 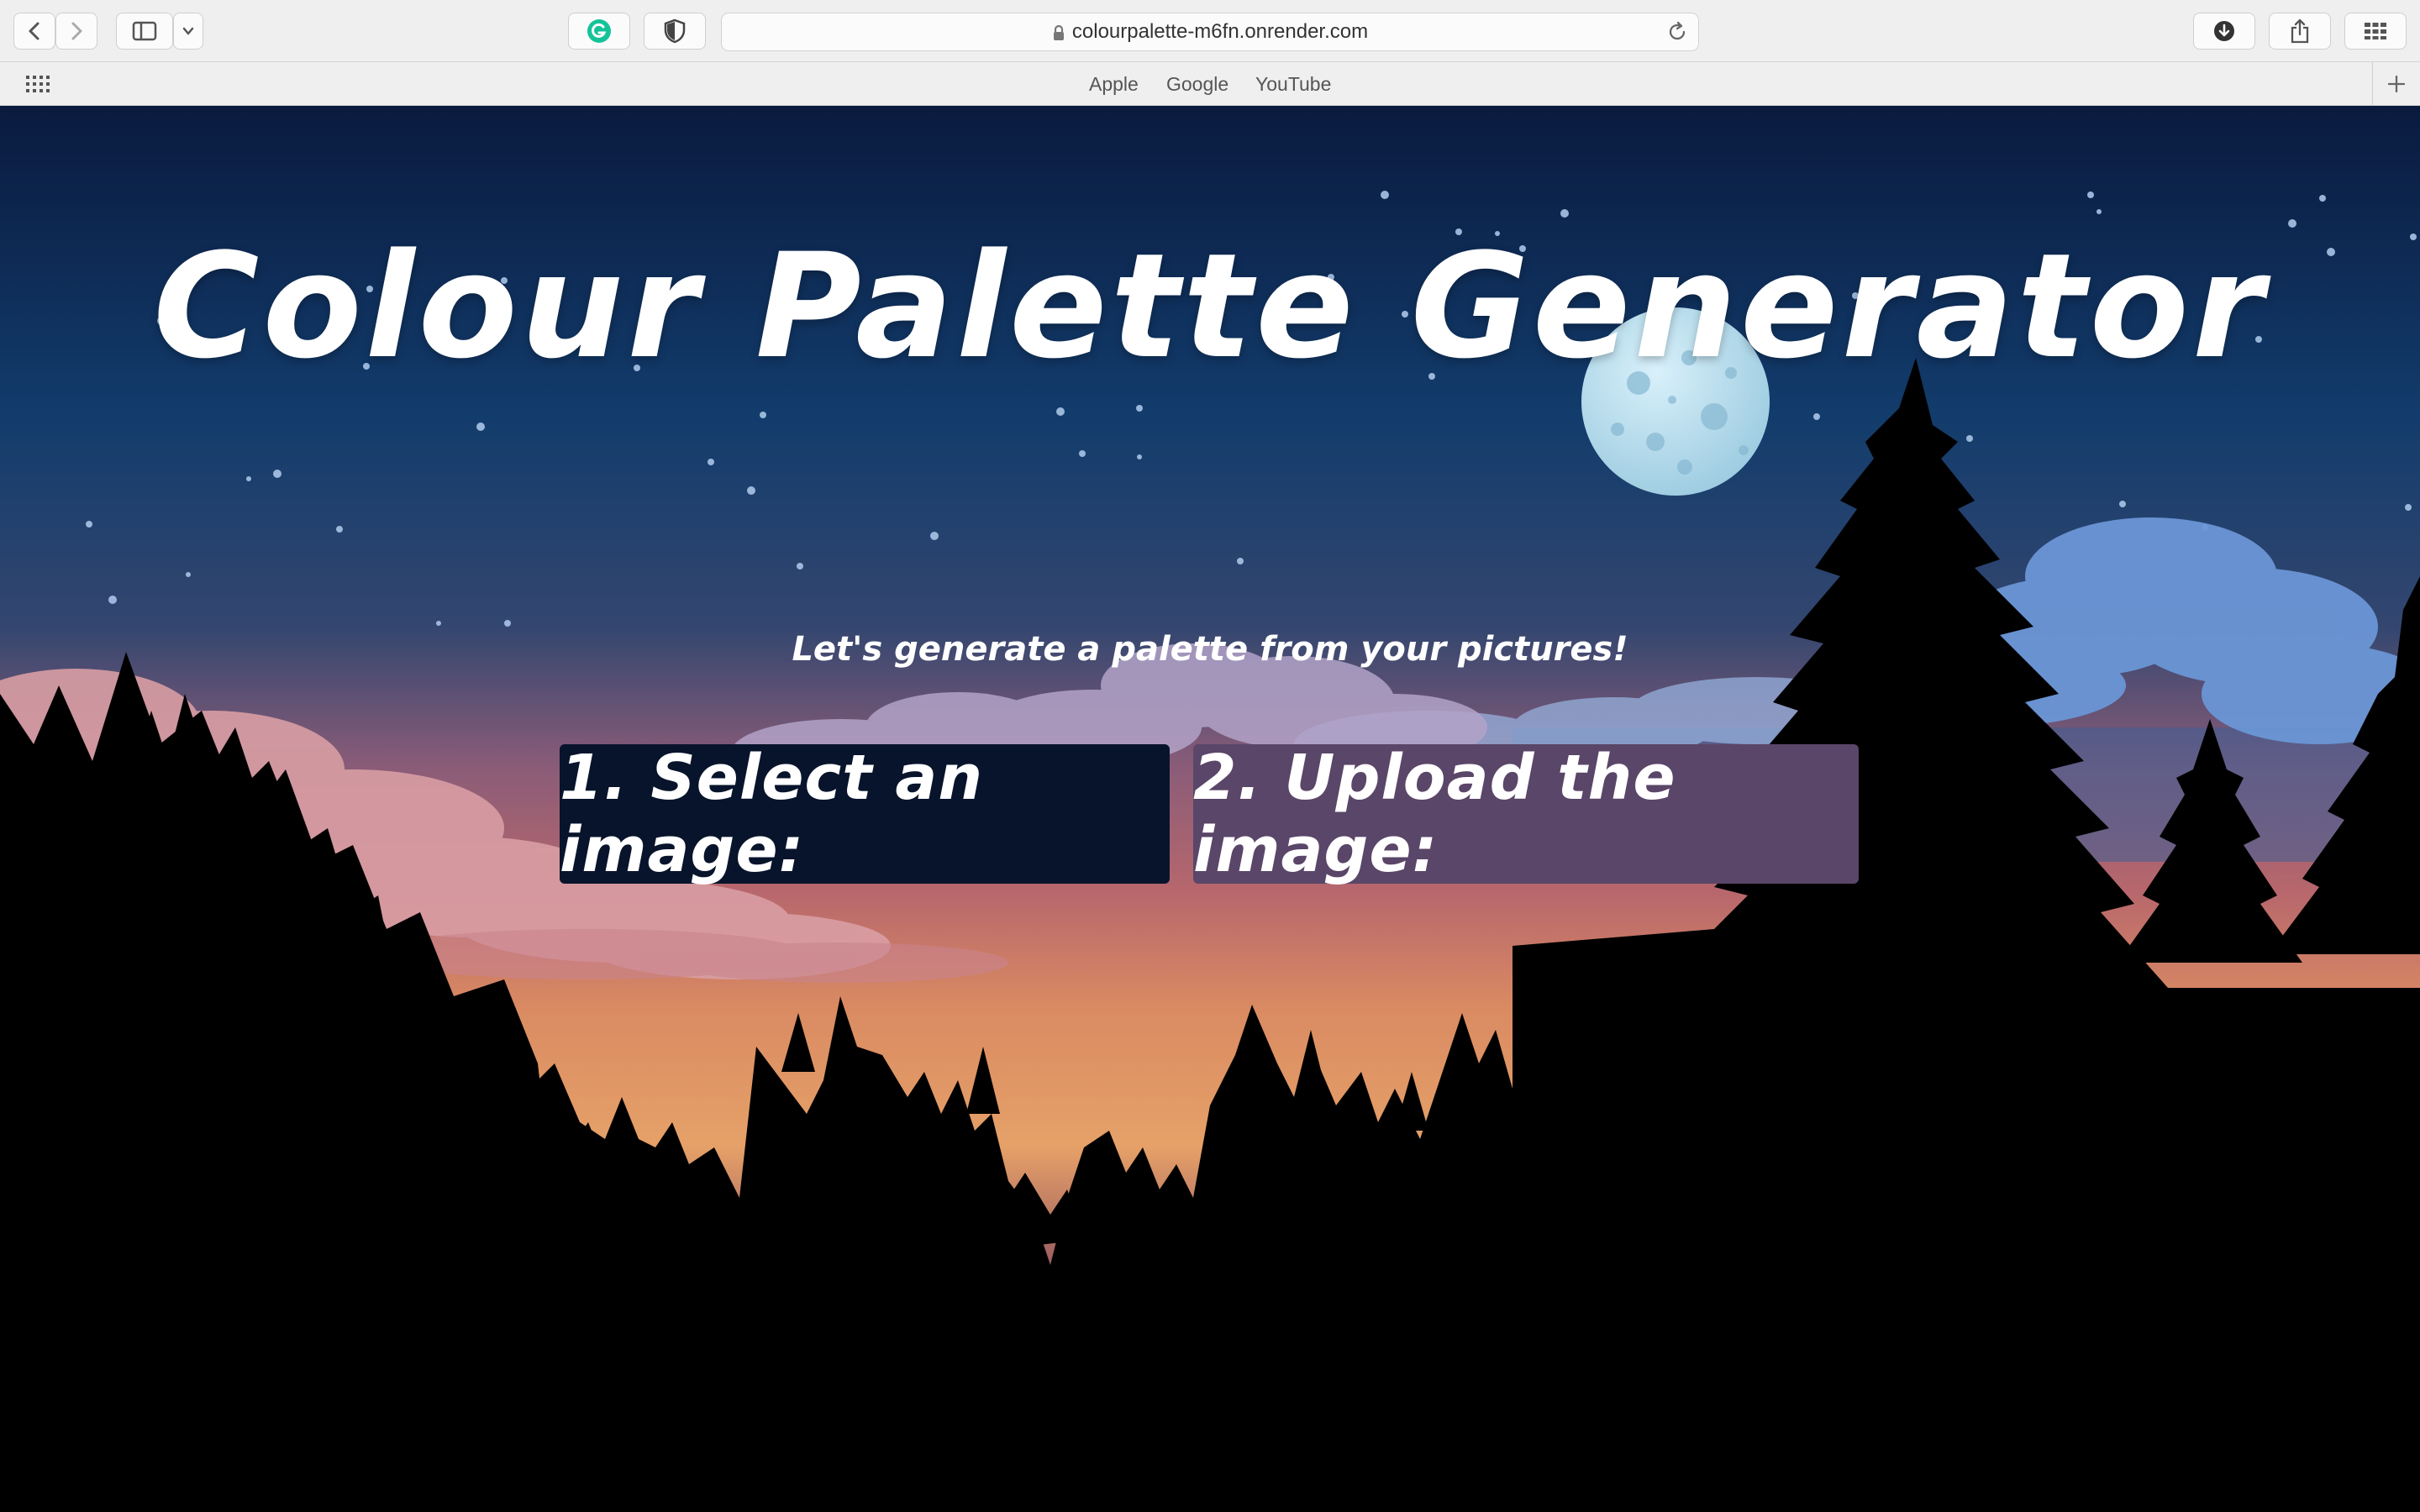 I want to click on reload-icon, so click(x=1677, y=32).